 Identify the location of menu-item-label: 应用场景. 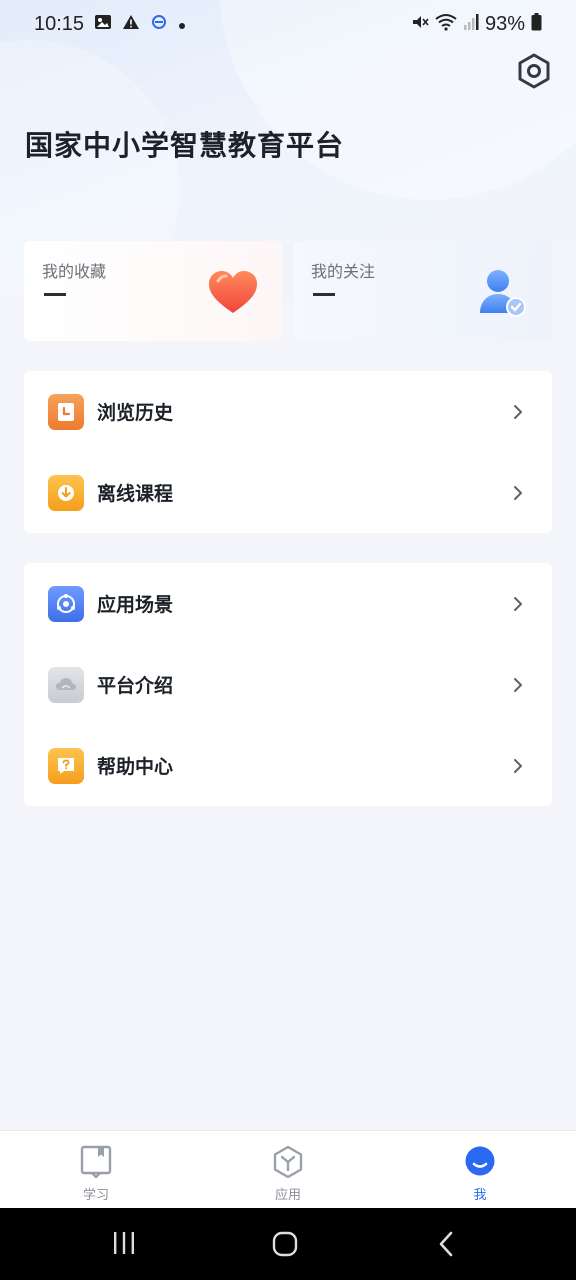
(135, 605).